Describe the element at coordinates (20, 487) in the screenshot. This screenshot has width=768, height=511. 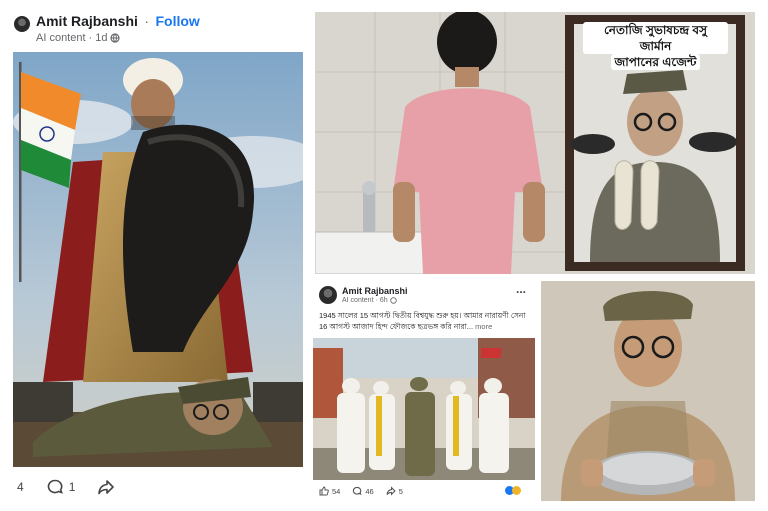
I see `reaction-count: 4` at that location.